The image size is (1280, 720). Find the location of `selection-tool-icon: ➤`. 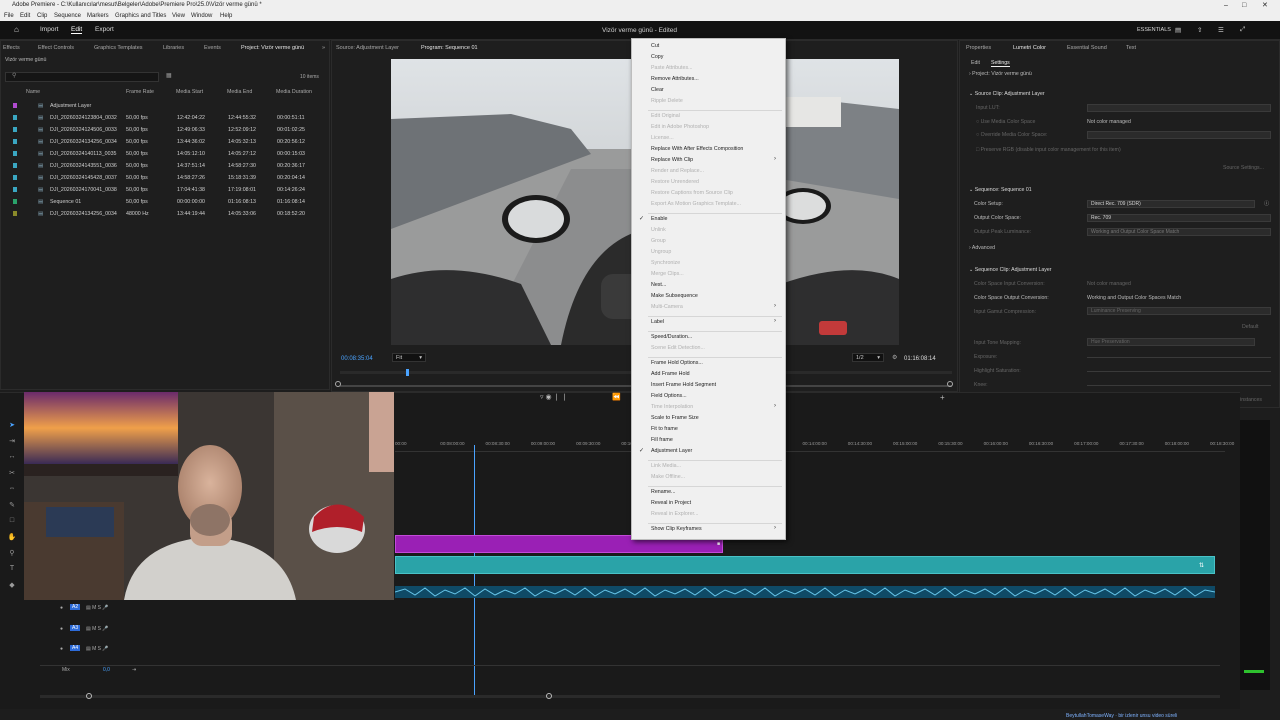

selection-tool-icon: ➤ is located at coordinates (12, 426).